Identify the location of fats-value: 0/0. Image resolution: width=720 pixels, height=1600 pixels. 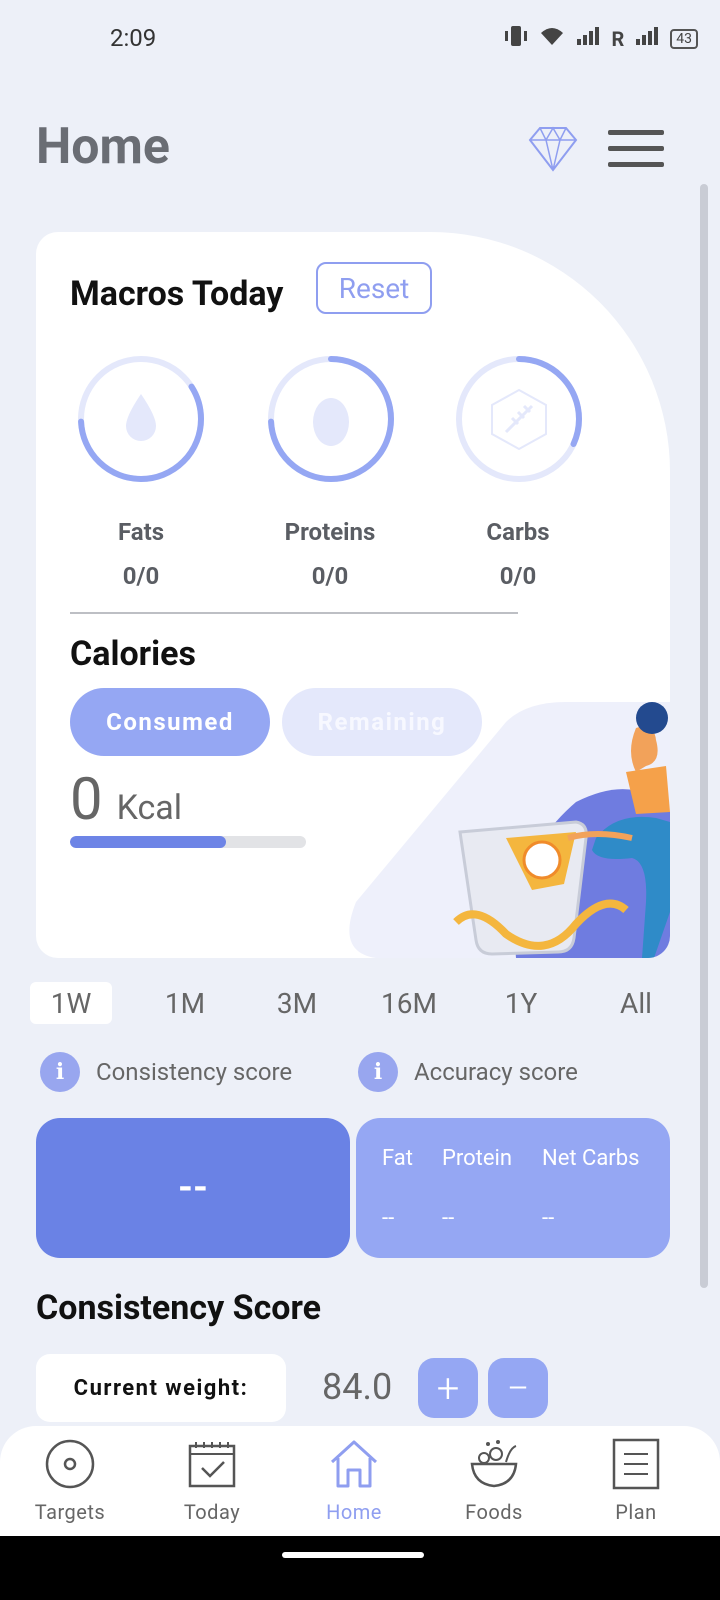
(141, 576).